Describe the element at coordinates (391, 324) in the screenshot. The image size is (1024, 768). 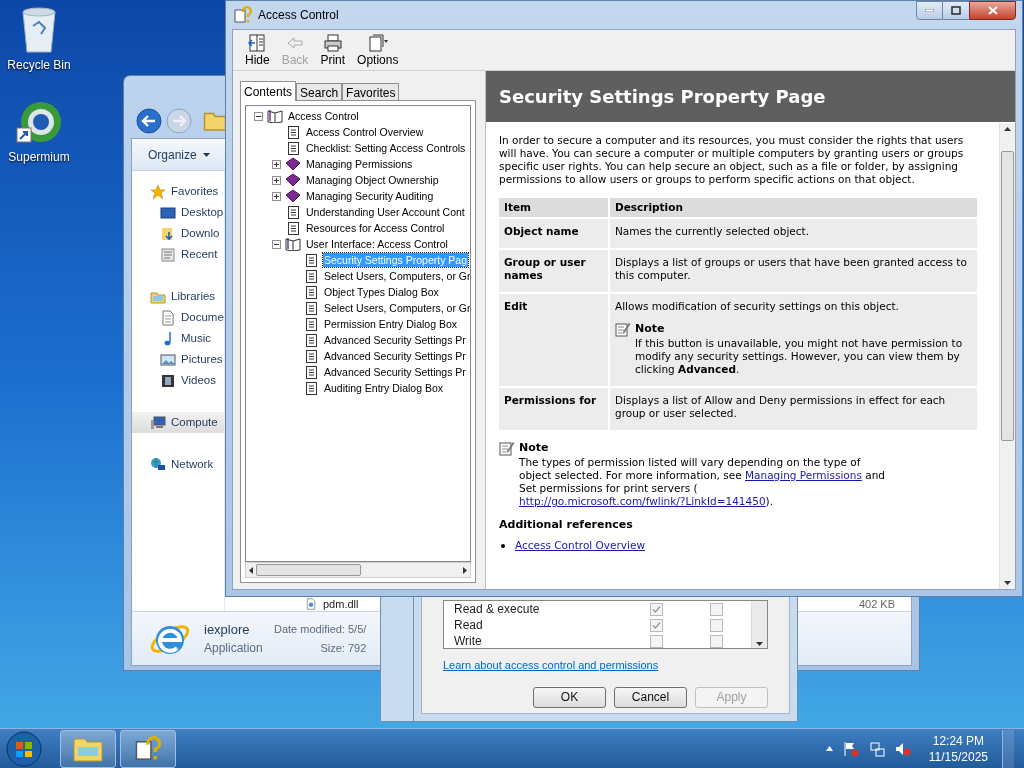
I see `tree-item: Permission Entry Dialog Box` at that location.